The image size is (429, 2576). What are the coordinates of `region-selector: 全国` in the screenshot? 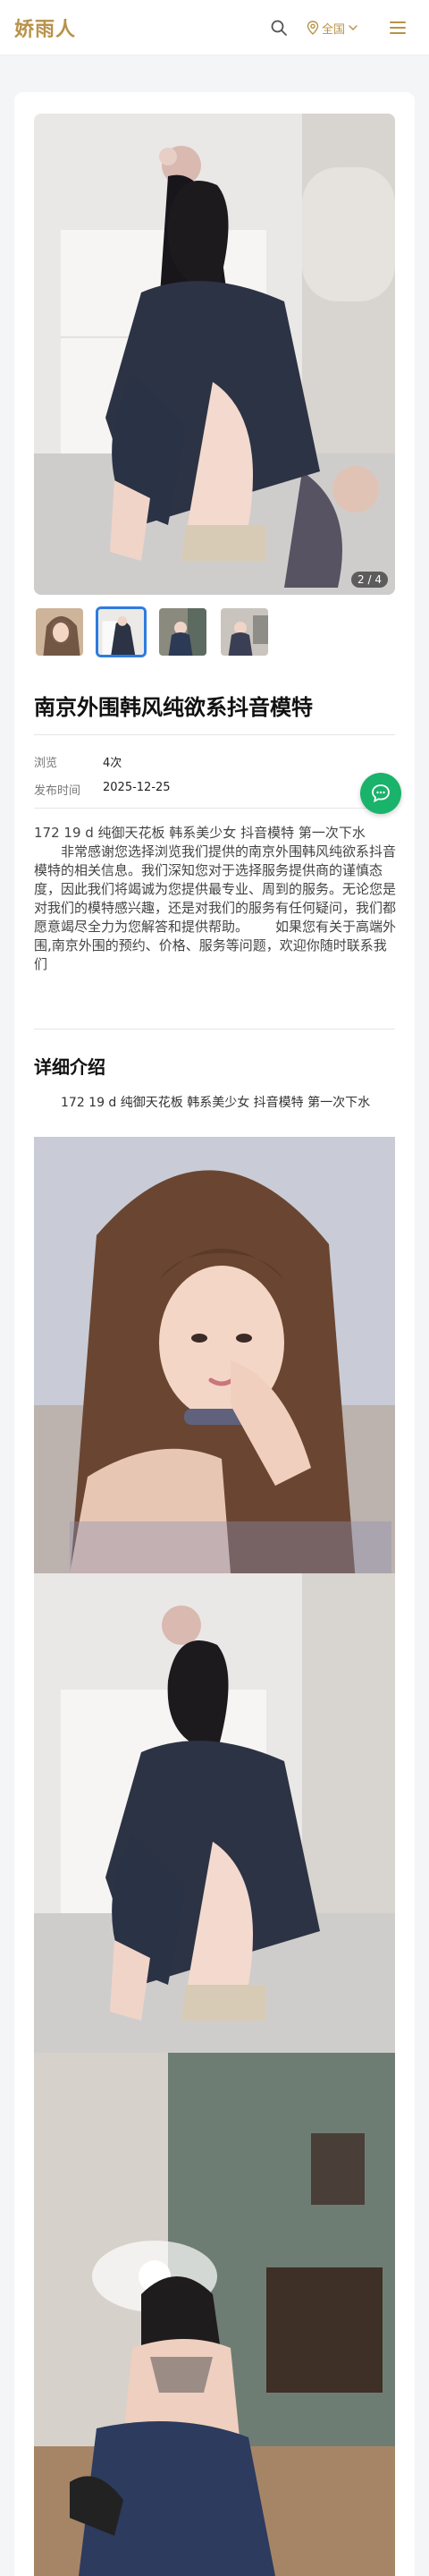 It's located at (333, 28).